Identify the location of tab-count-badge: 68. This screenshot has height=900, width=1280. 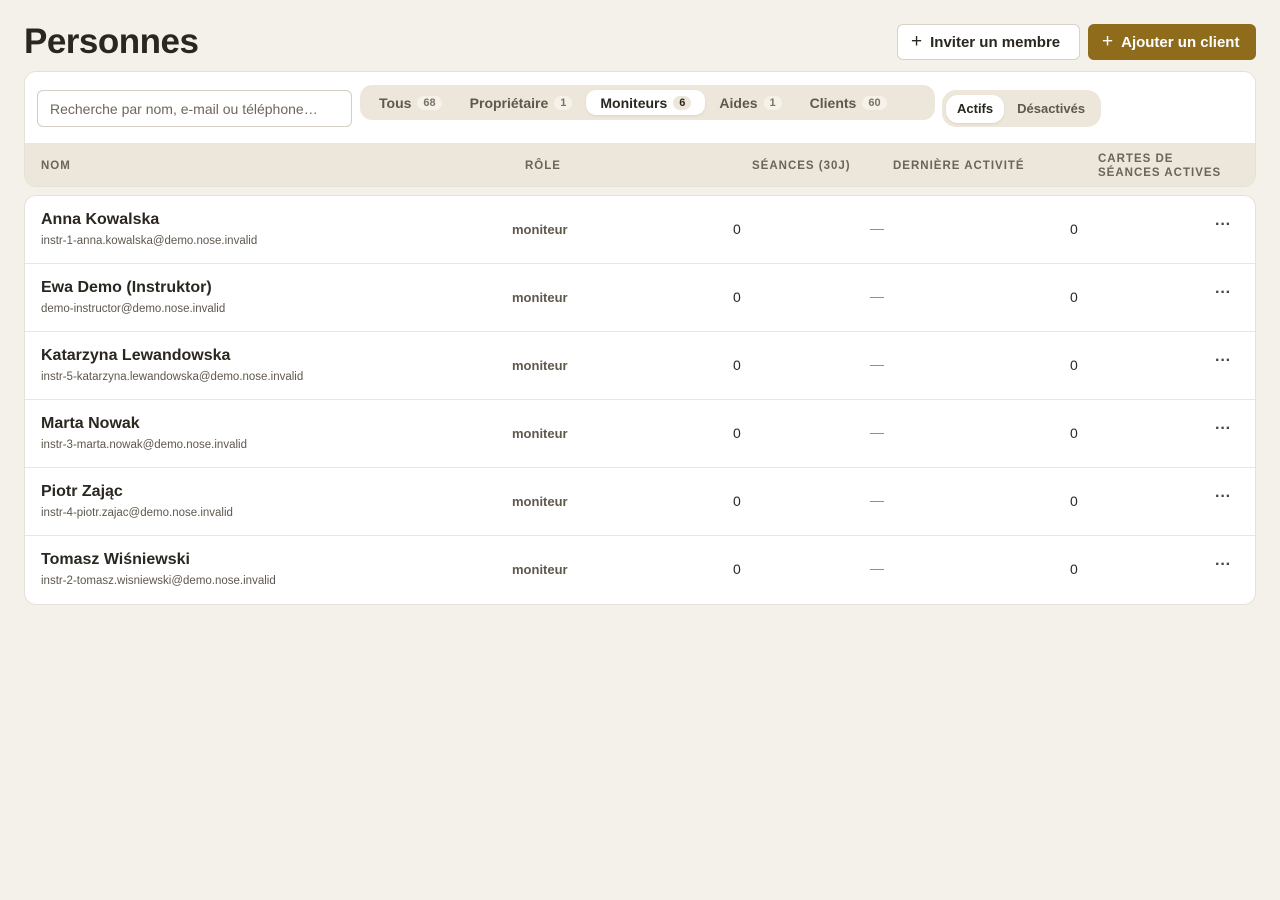
(429, 102).